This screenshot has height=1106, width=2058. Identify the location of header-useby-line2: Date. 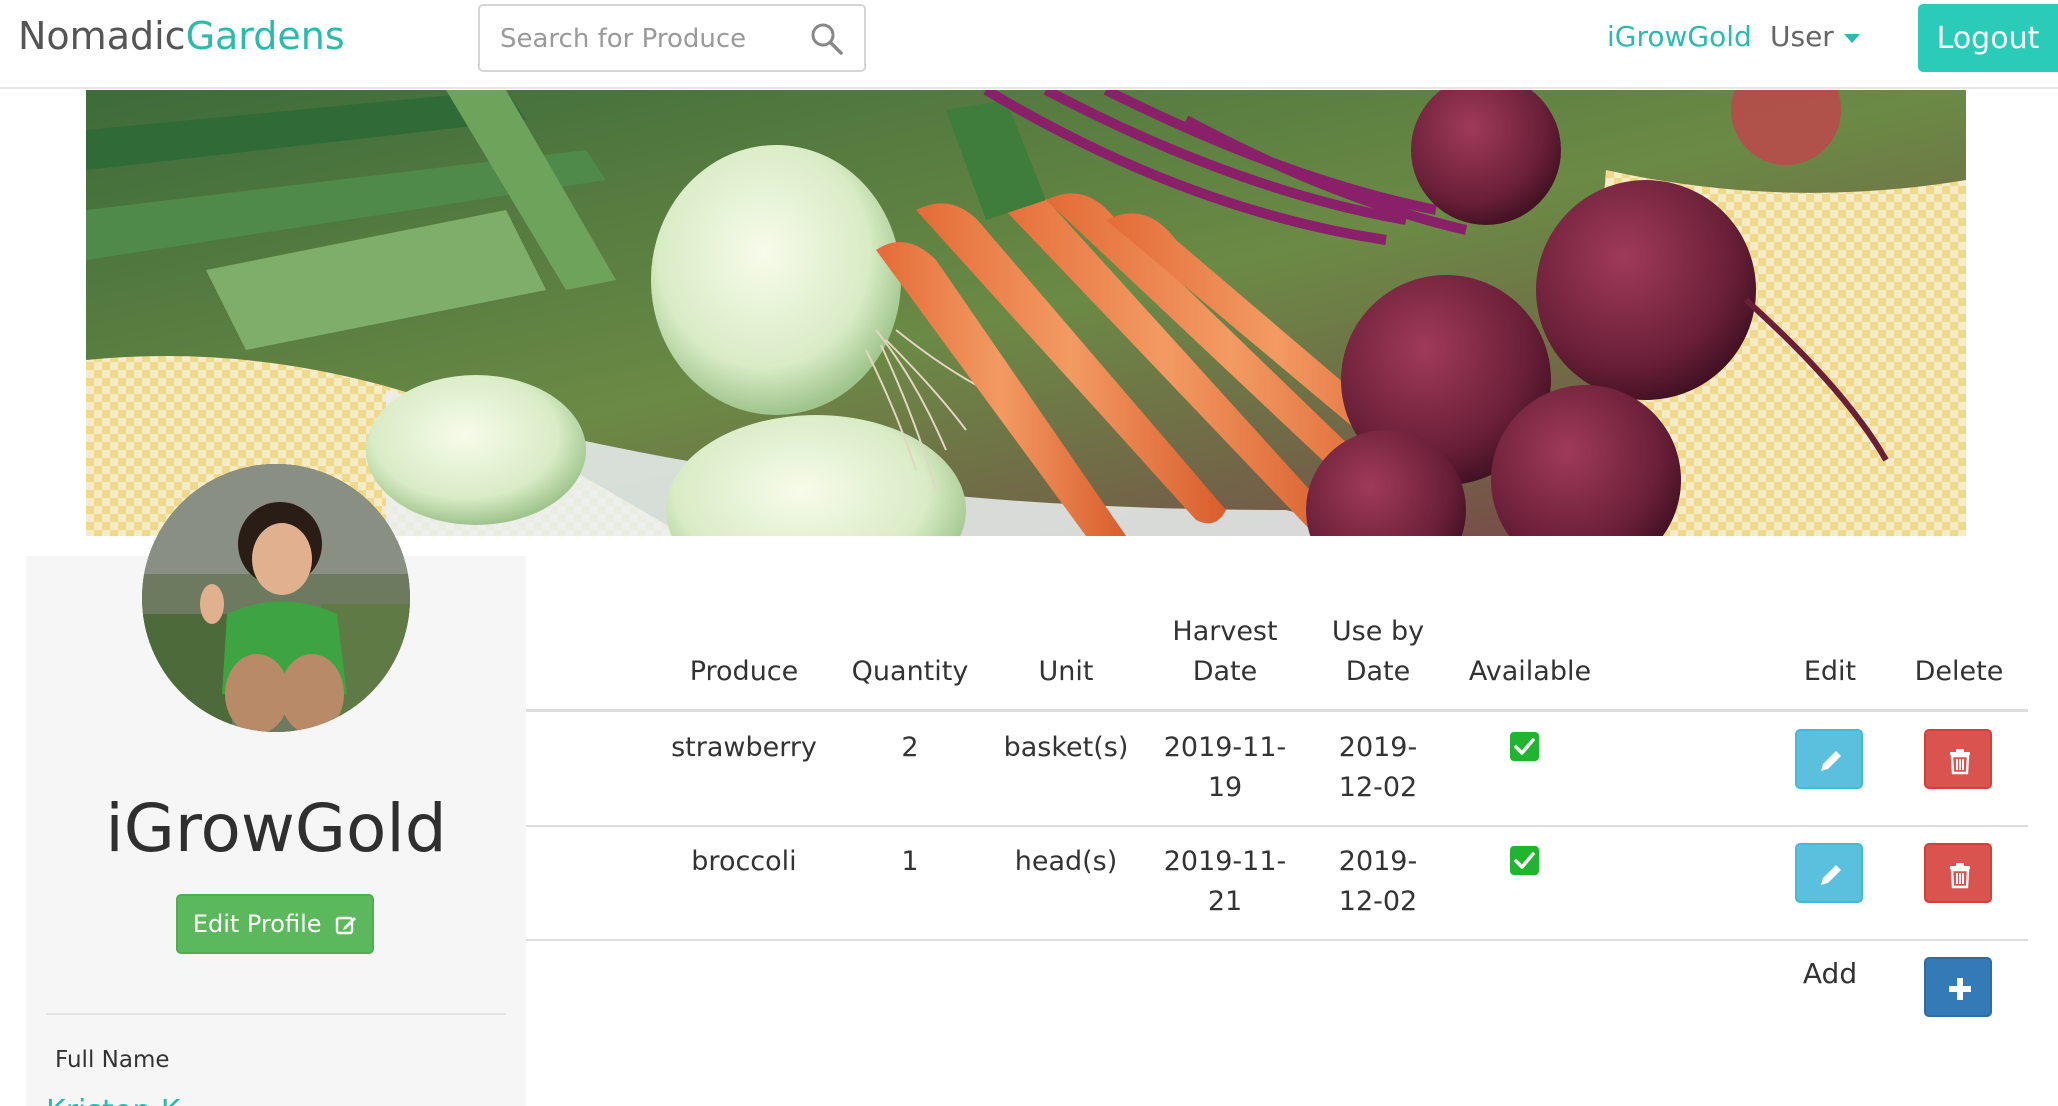
(1378, 671).